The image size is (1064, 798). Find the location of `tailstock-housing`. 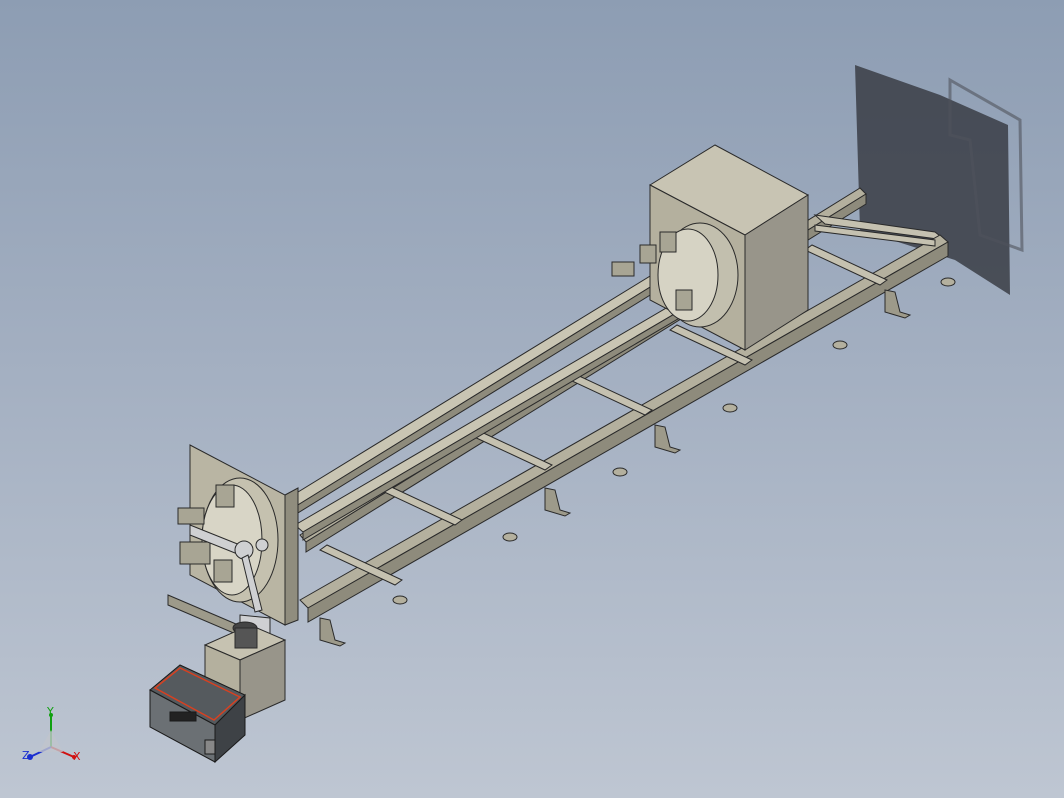

tailstock-housing is located at coordinates (710, 247).